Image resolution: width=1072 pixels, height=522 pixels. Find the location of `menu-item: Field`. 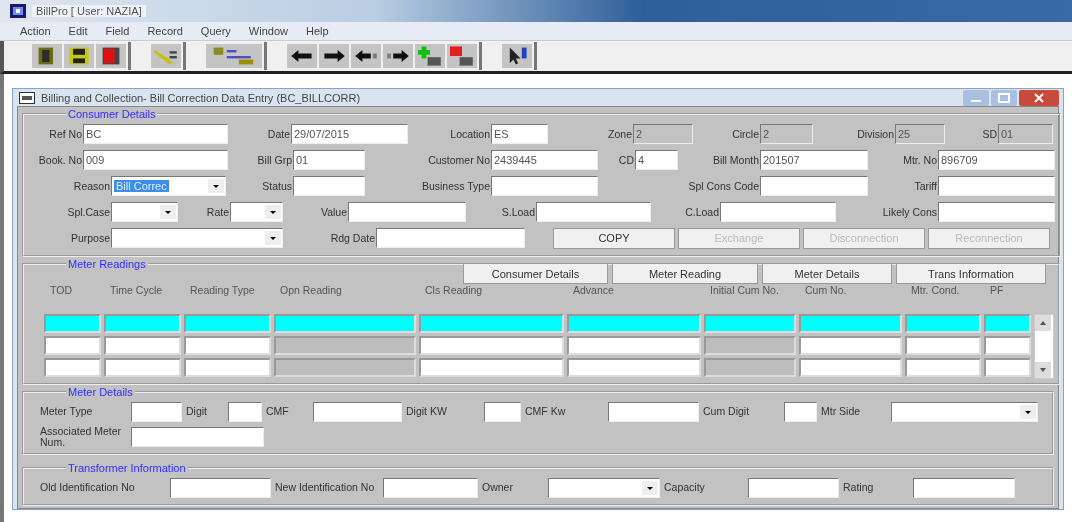

menu-item: Field is located at coordinates (120, 31).